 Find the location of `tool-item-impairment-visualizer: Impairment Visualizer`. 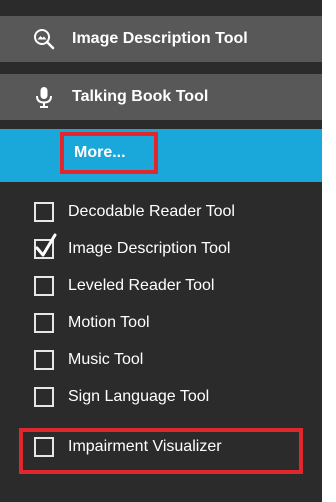

tool-item-impairment-visualizer: Impairment Visualizer is located at coordinates (128, 447).